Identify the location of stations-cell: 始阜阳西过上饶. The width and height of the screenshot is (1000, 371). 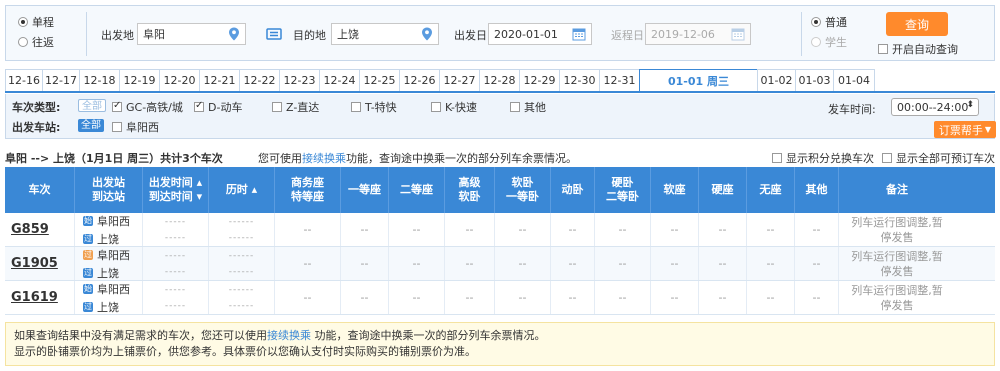
(109, 229).